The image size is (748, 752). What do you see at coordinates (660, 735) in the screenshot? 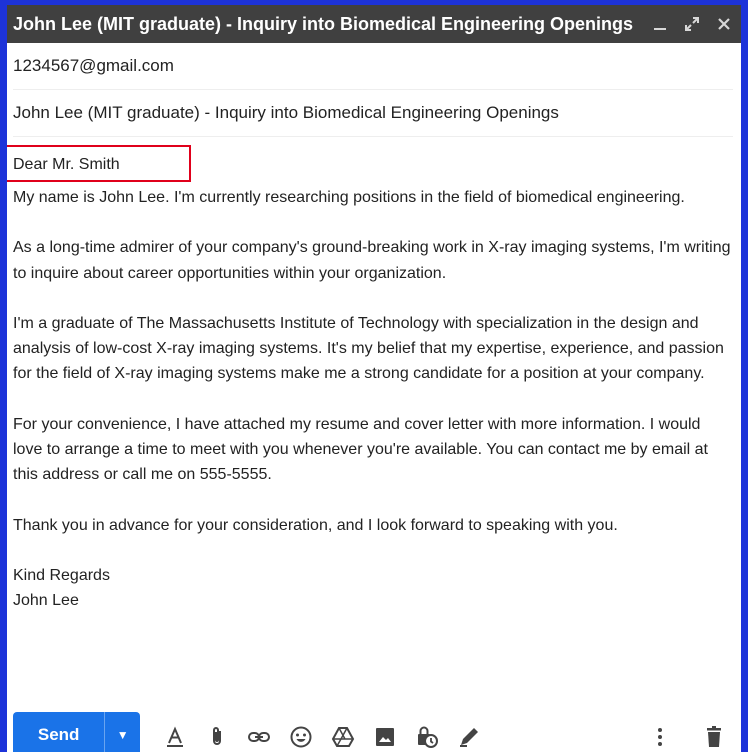
I see `more-options-icon` at bounding box center [660, 735].